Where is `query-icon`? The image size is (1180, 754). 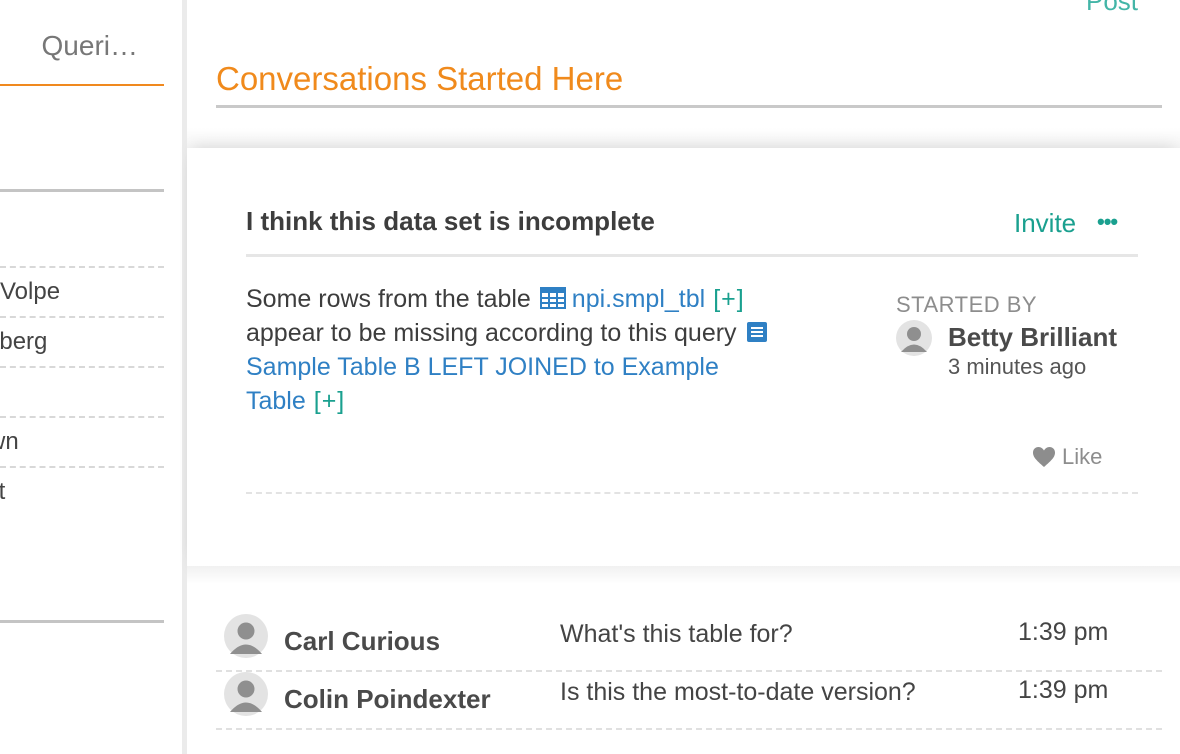 query-icon is located at coordinates (756, 332).